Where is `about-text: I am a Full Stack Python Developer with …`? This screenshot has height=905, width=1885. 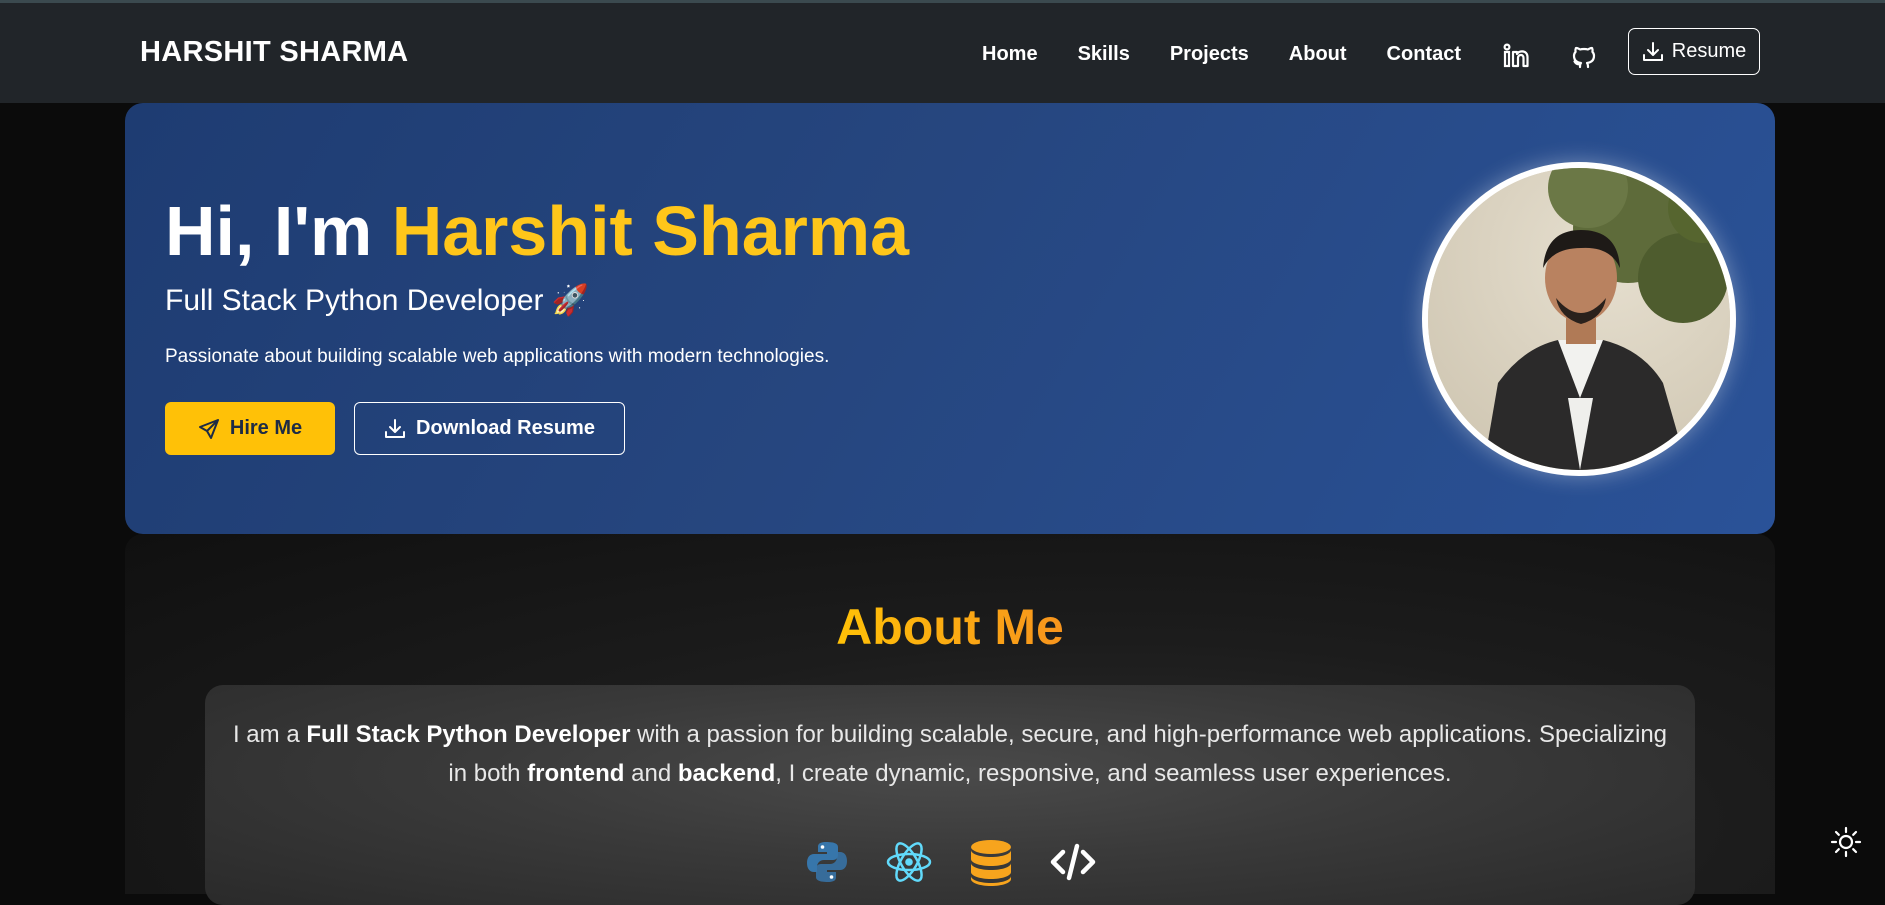
about-text: I am a Full Stack Python Developer with … is located at coordinates (950, 754).